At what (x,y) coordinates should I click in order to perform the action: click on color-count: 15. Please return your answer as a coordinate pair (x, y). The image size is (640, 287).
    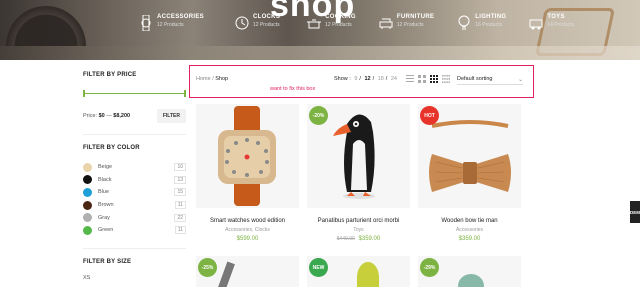
    Looking at the image, I should click on (180, 192).